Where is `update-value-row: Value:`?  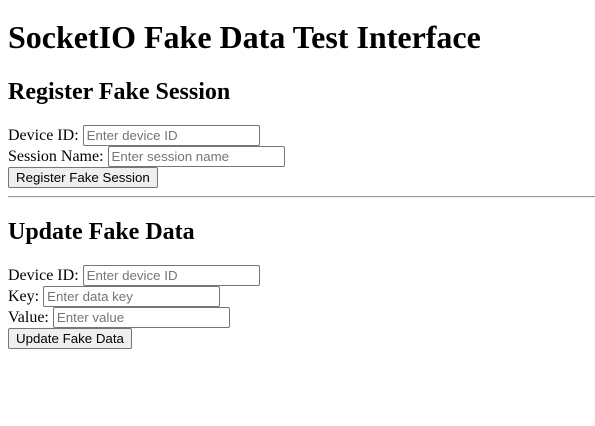
update-value-row: Value: is located at coordinates (119, 317).